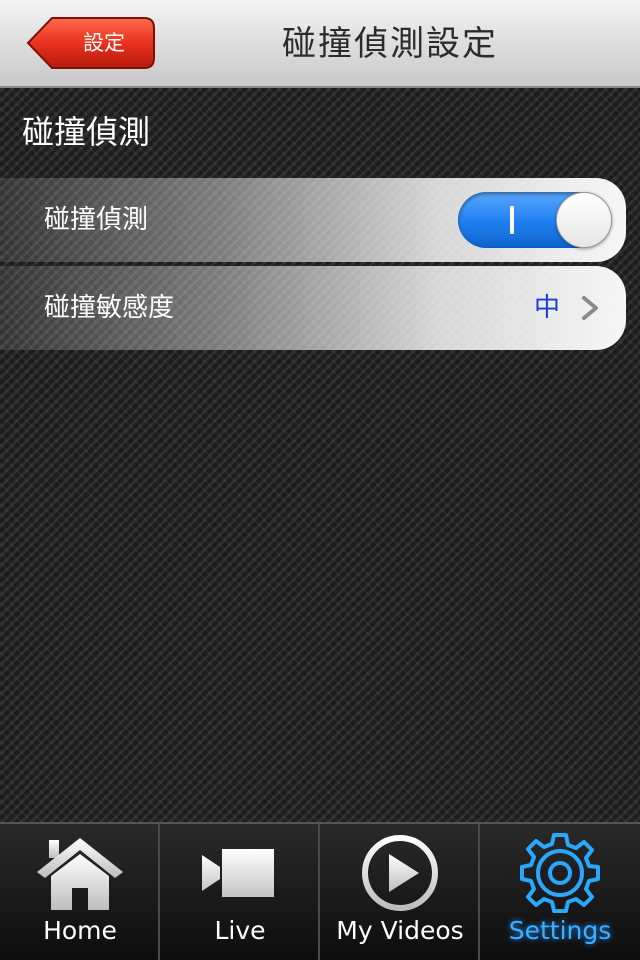 The width and height of the screenshot is (640, 960). I want to click on tab-home: Home, so click(80, 892).